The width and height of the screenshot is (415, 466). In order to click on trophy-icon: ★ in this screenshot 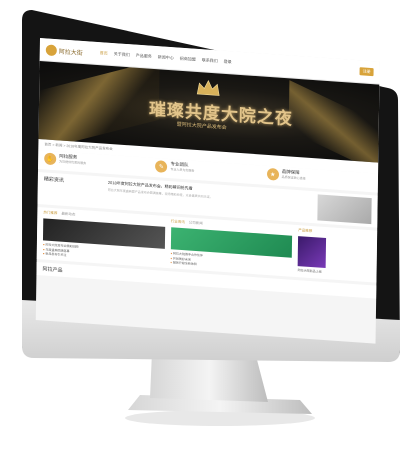, I will do `click(272, 174)`.